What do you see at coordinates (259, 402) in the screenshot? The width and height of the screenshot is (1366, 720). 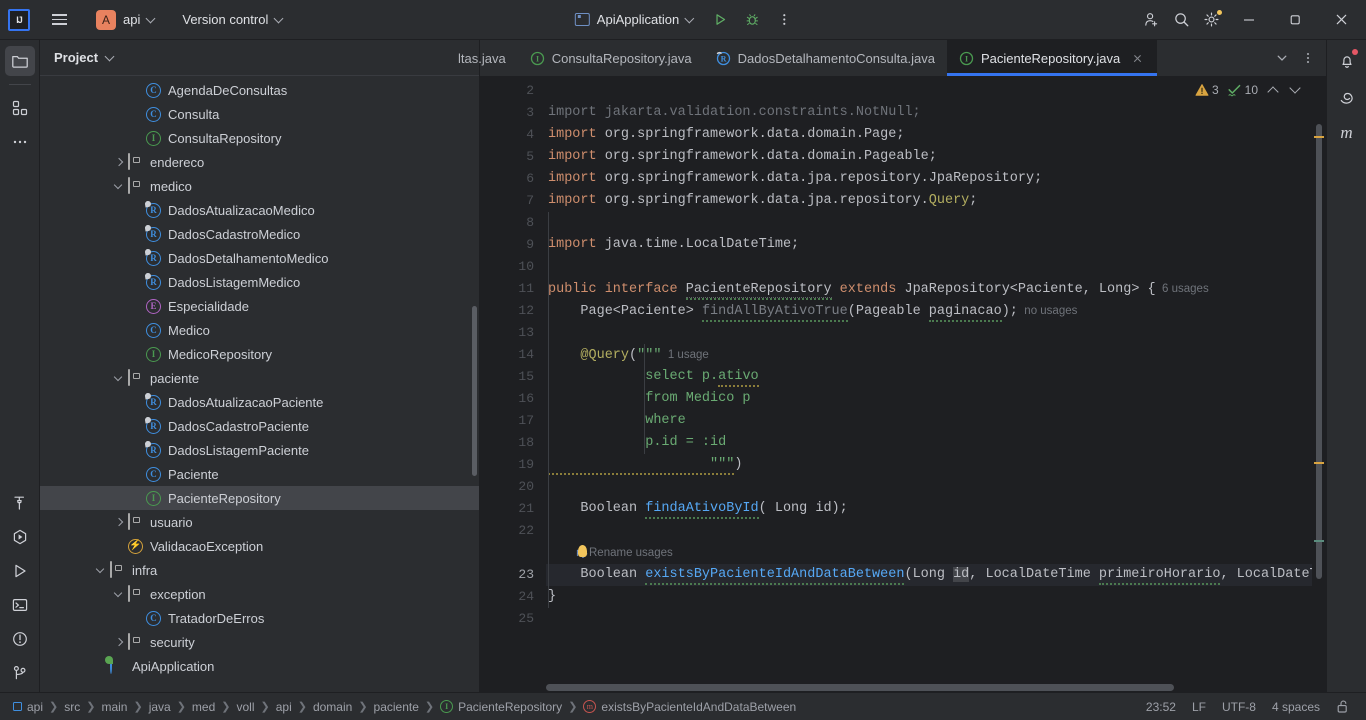 I see `tree-item-dadosatualizacaopaciente: R DadosAtualizacaoPaciente` at bounding box center [259, 402].